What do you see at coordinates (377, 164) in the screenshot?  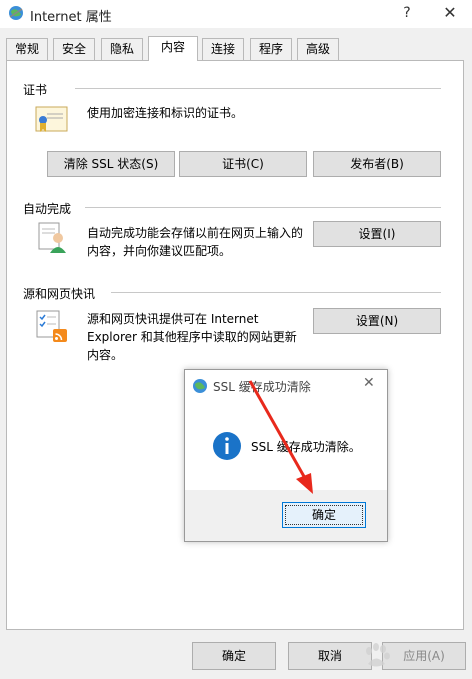 I see `publishers-button: 发布者(B)` at bounding box center [377, 164].